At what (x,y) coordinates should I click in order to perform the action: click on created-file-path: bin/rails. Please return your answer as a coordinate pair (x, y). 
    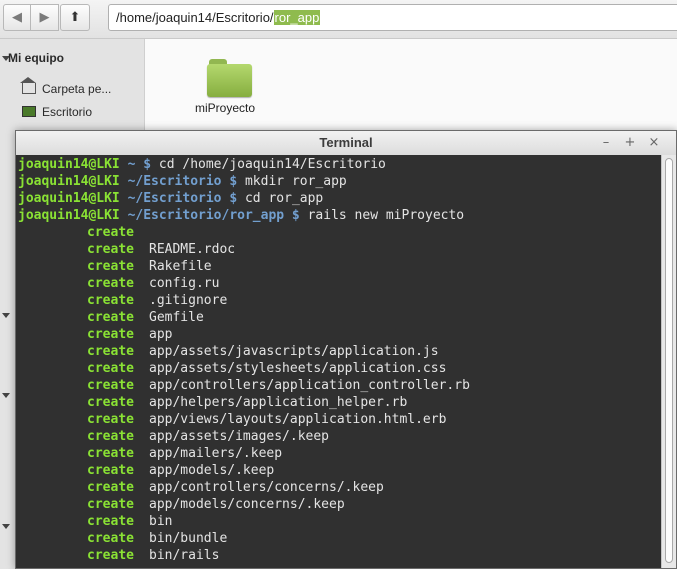
    Looking at the image, I should click on (184, 555).